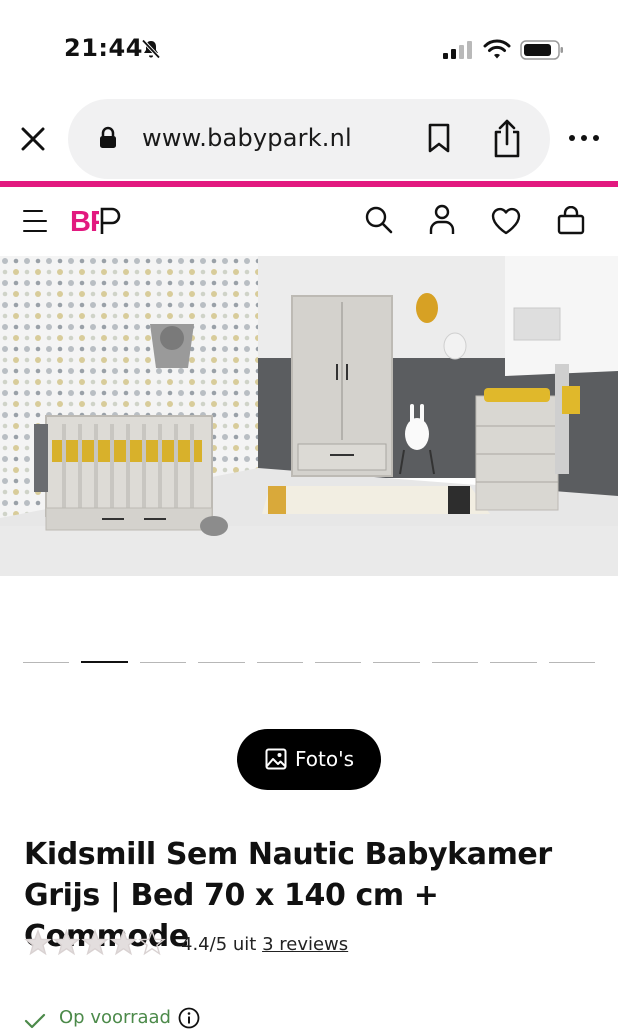  Describe the element at coordinates (151, 49) in the screenshot. I see `bell-slash-icon` at that location.